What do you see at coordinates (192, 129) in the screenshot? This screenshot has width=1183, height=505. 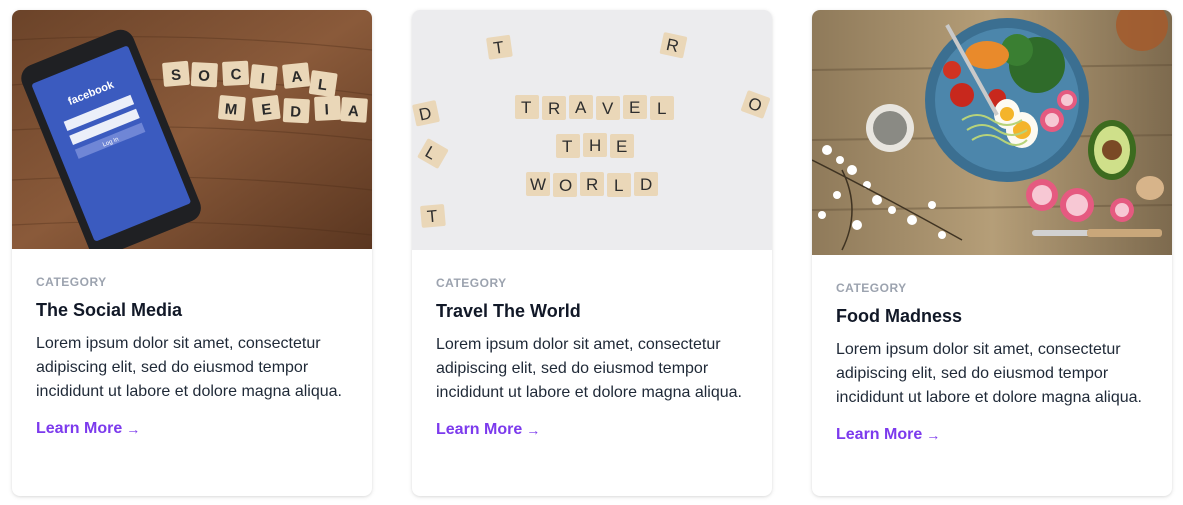 I see `card-image-social-media: facebook Log In S O C I A L M E D I A` at bounding box center [192, 129].